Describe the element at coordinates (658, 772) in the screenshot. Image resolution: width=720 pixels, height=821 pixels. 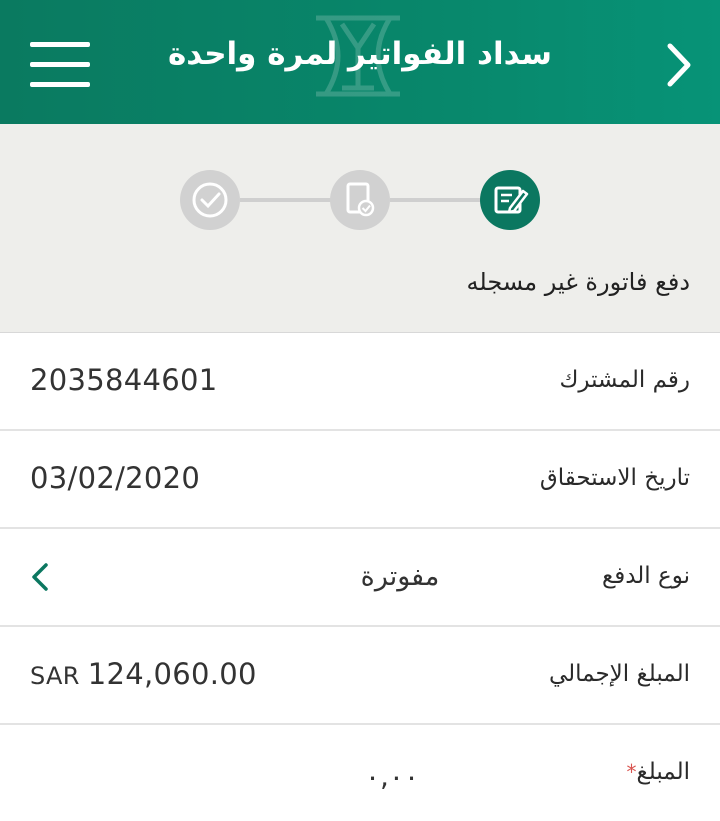
I see `amount-label: المبلغ*` at that location.